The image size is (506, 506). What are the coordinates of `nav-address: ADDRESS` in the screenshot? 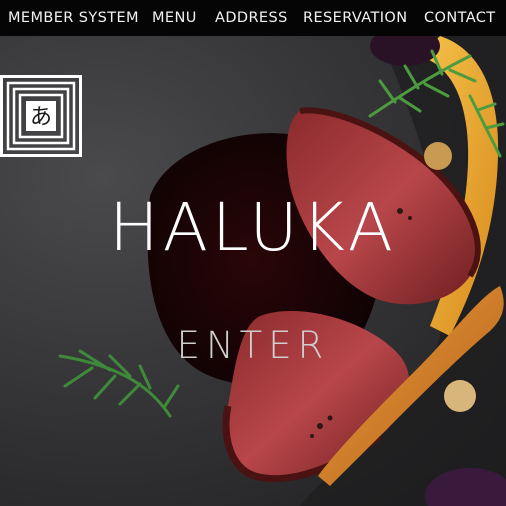 It's located at (251, 18).